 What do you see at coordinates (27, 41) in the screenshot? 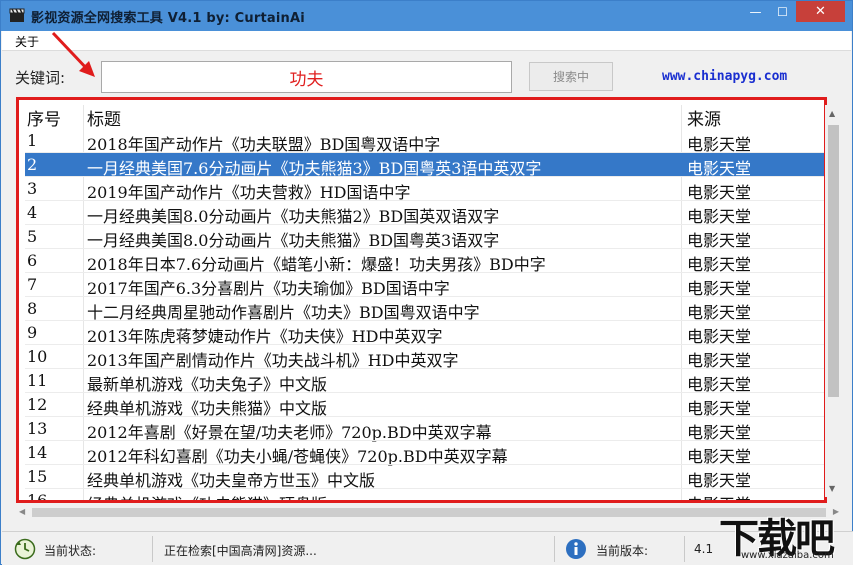
I see `menu-item-about: 关于` at bounding box center [27, 41].